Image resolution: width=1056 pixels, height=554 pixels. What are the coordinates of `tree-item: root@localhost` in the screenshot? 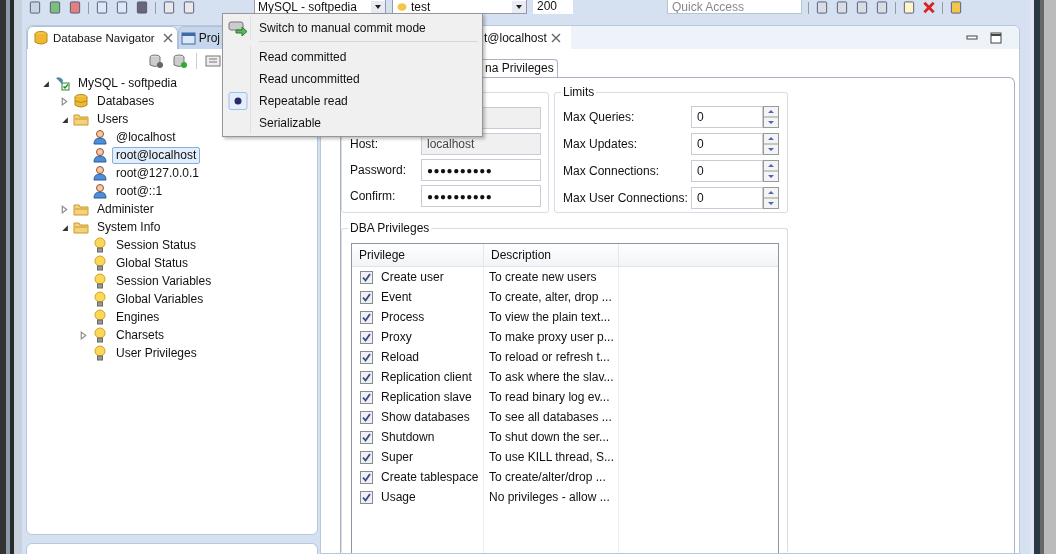 It's located at (156, 155).